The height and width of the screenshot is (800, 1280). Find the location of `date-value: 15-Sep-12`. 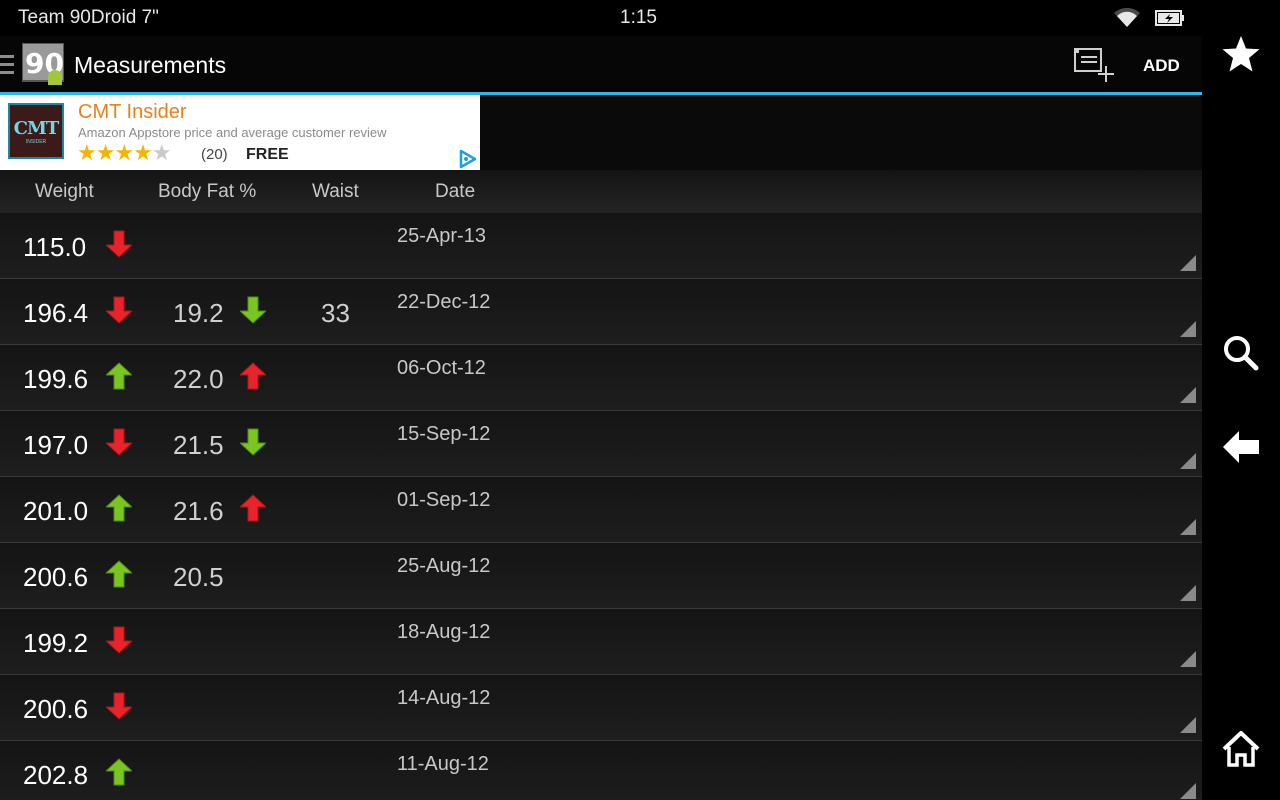

date-value: 15-Sep-12 is located at coordinates (444, 434).